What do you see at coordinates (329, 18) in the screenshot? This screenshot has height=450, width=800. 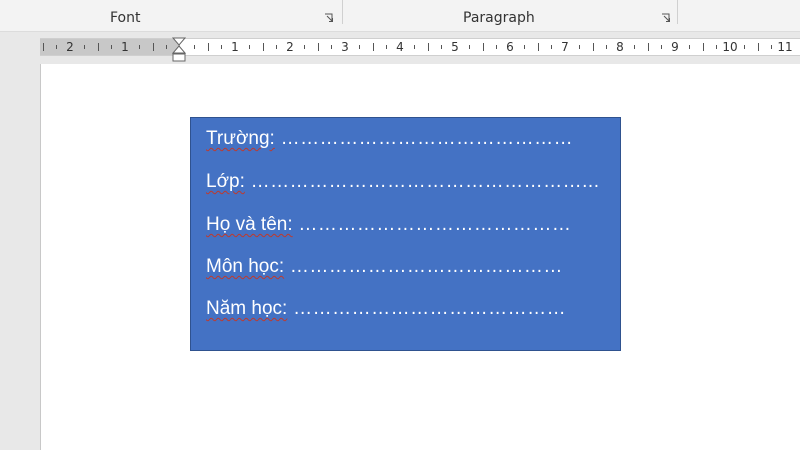 I see `font-dialog-launcher-icon` at bounding box center [329, 18].